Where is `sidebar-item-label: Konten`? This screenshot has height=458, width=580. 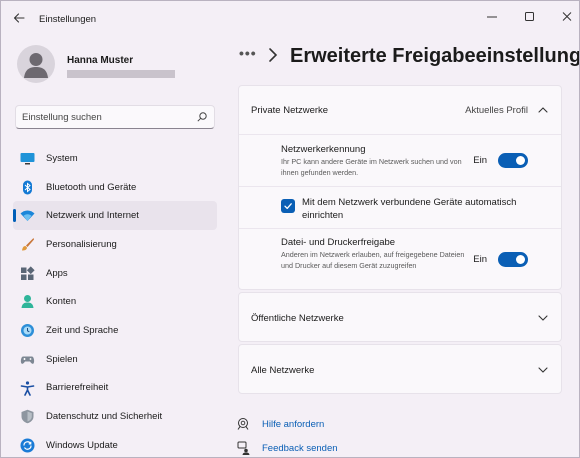
sidebar-item-label: Konten is located at coordinates (61, 302).